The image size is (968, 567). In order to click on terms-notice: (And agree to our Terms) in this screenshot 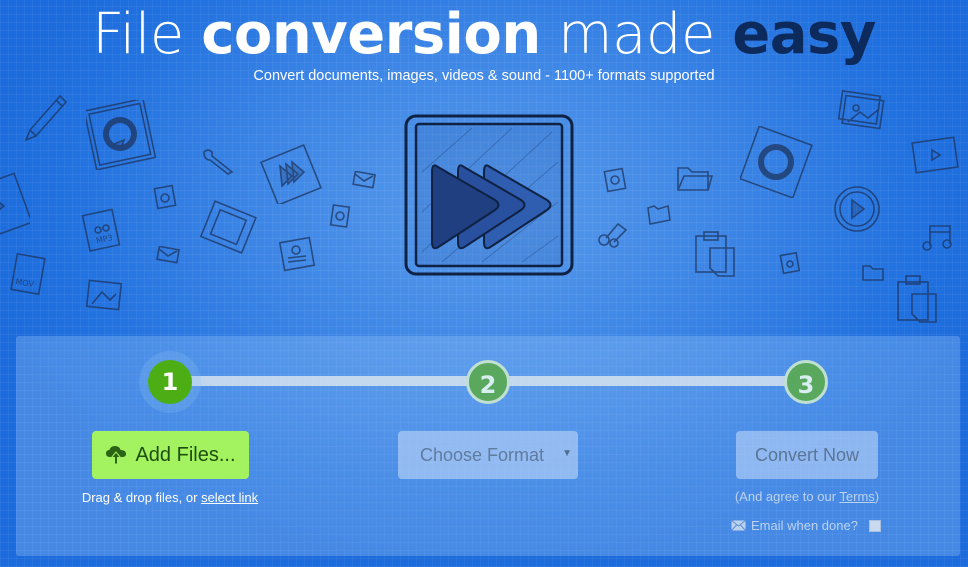, I will do `click(807, 496)`.